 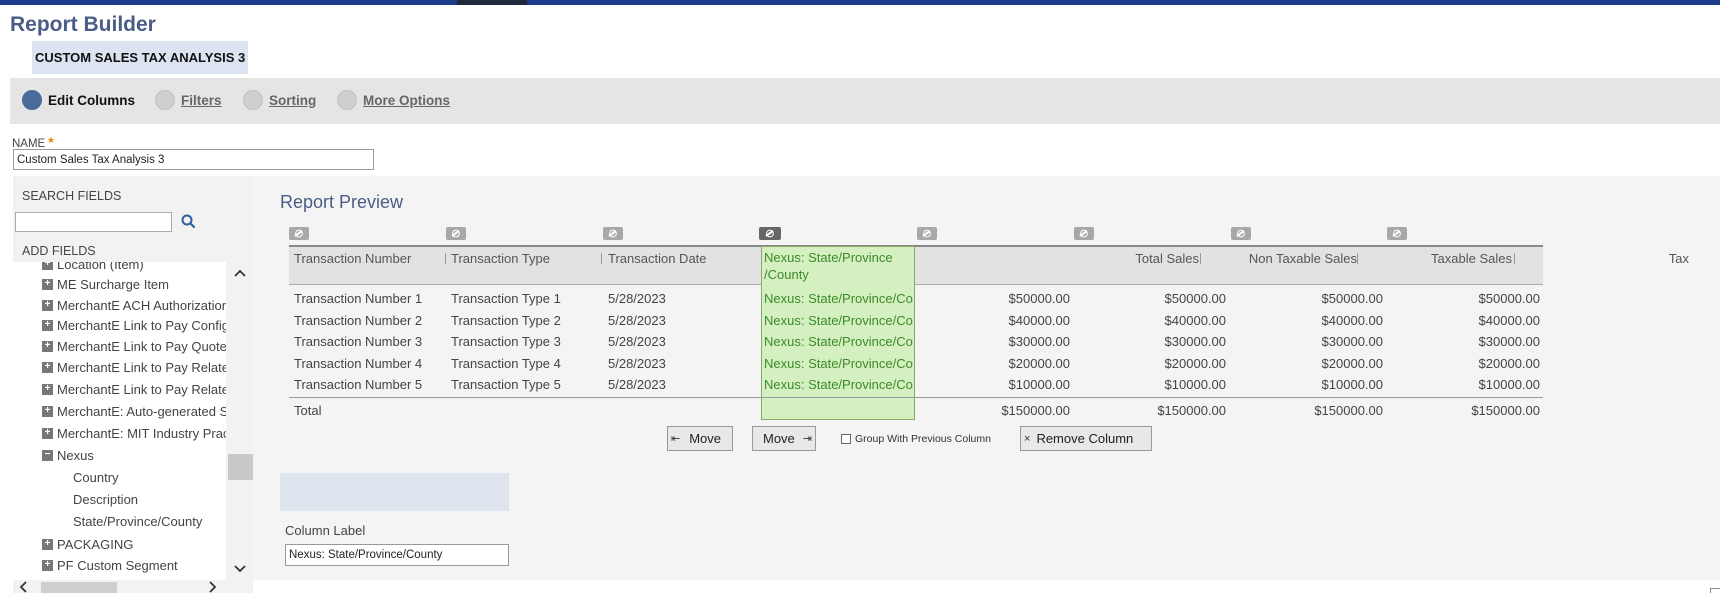 I want to click on column-label-input, so click(x=397, y=555).